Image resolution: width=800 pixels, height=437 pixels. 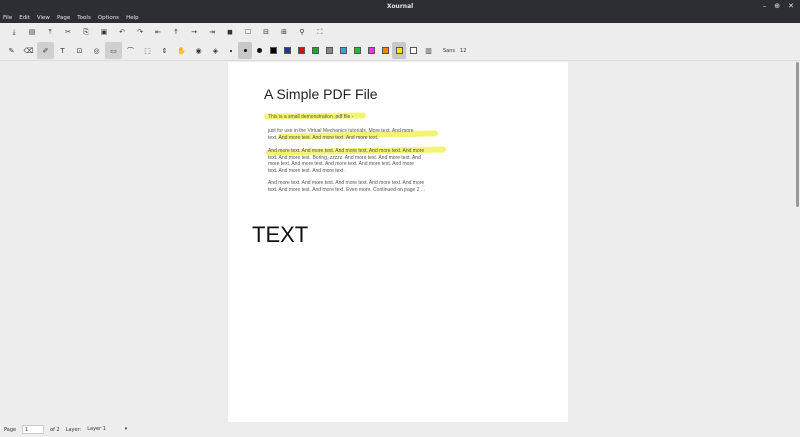 What do you see at coordinates (7, 18) in the screenshot?
I see `menu-file: File` at bounding box center [7, 18].